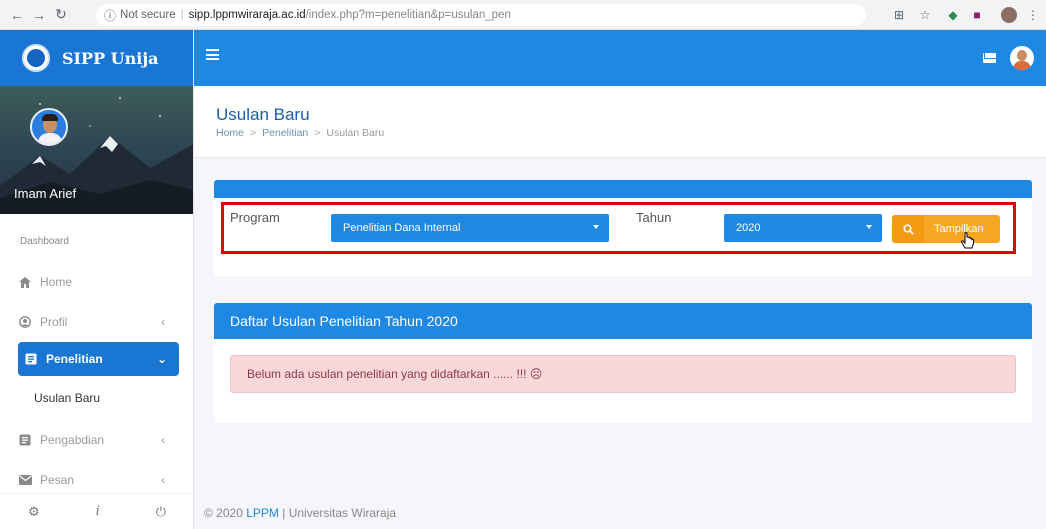  I want to click on tahun-label: Tahun, so click(654, 217).